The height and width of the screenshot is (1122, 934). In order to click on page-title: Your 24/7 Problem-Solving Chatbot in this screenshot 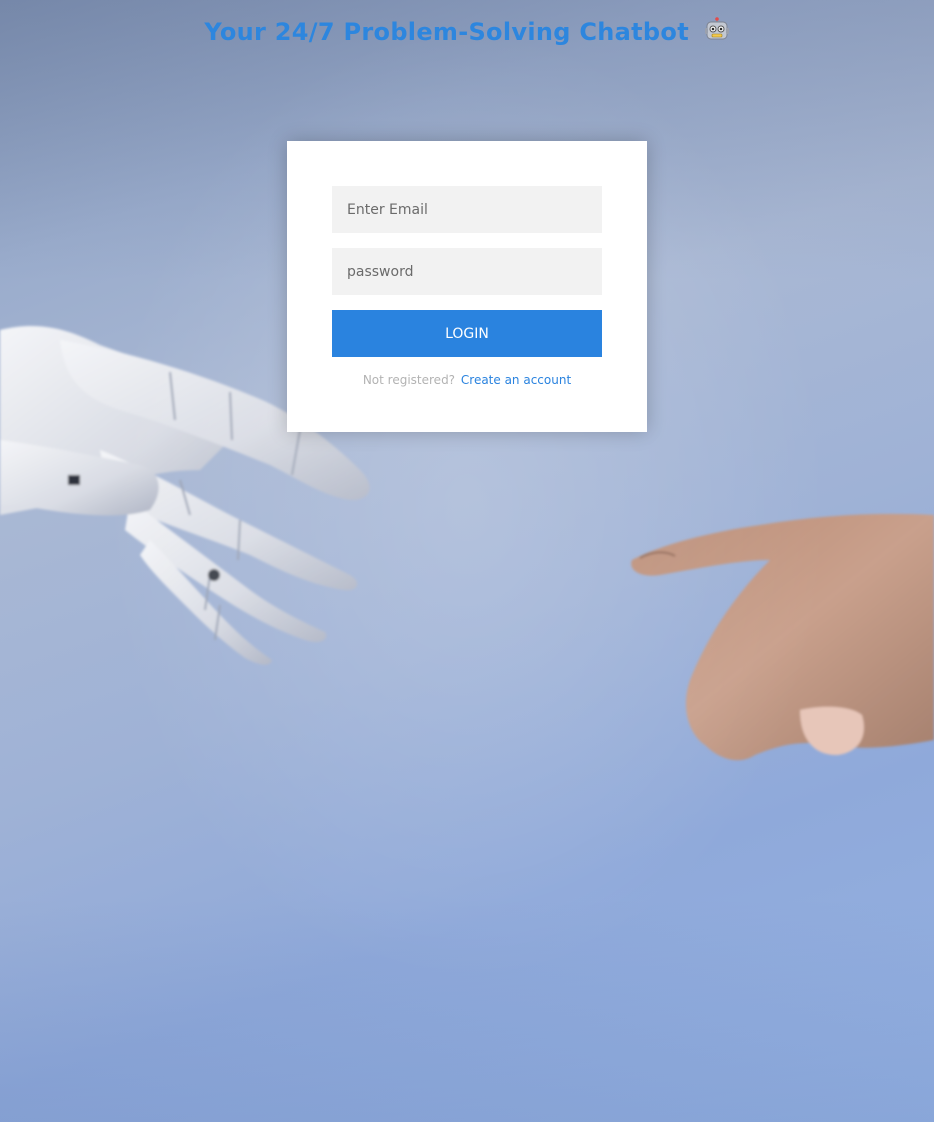, I will do `click(467, 33)`.